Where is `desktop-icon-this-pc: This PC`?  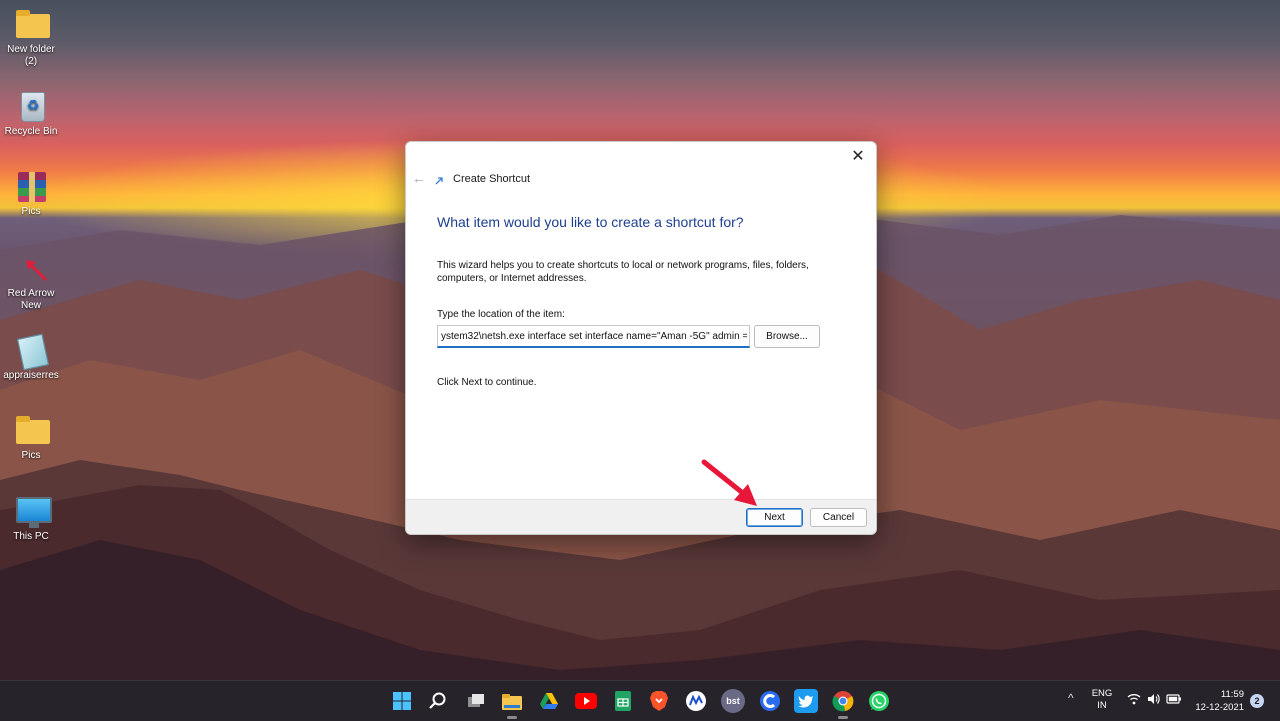
desktop-icon-this-pc: This PC is located at coordinates (31, 519).